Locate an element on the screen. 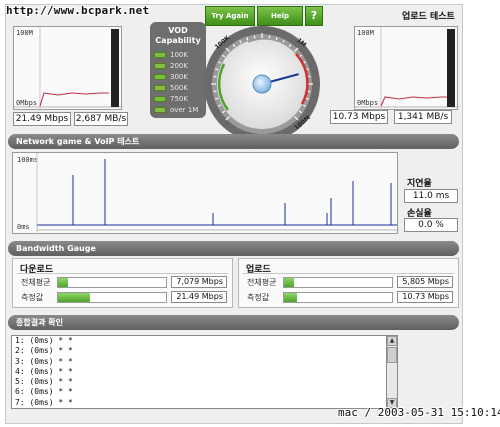  upload-measured-bar is located at coordinates (338, 297).